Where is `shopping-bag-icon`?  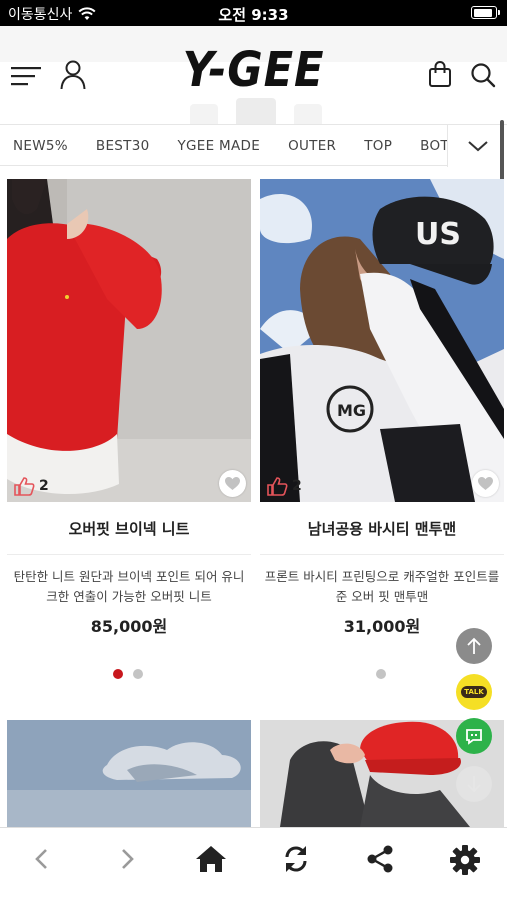 shopping-bag-icon is located at coordinates (440, 74).